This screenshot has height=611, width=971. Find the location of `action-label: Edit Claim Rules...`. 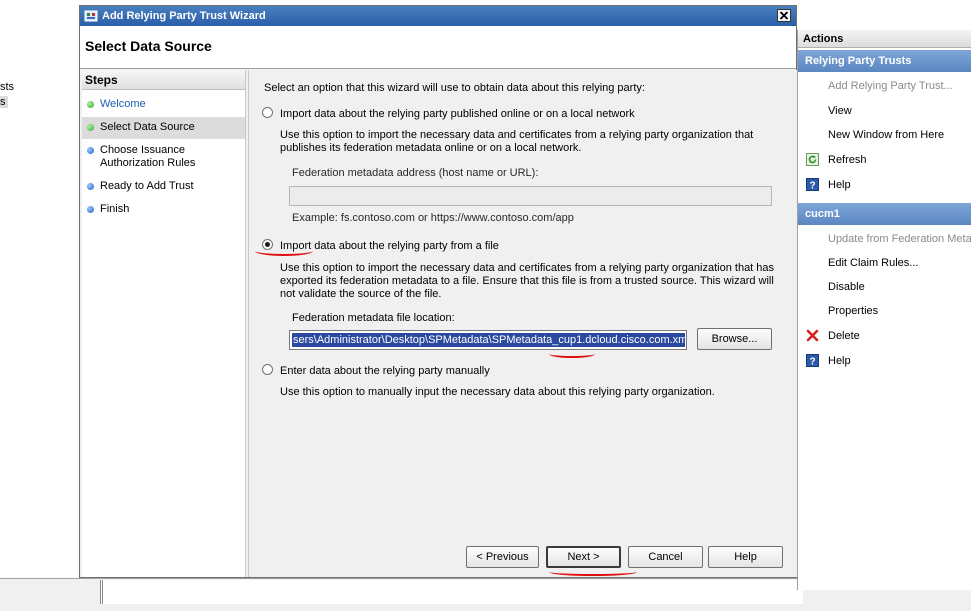

action-label: Edit Claim Rules... is located at coordinates (873, 263).